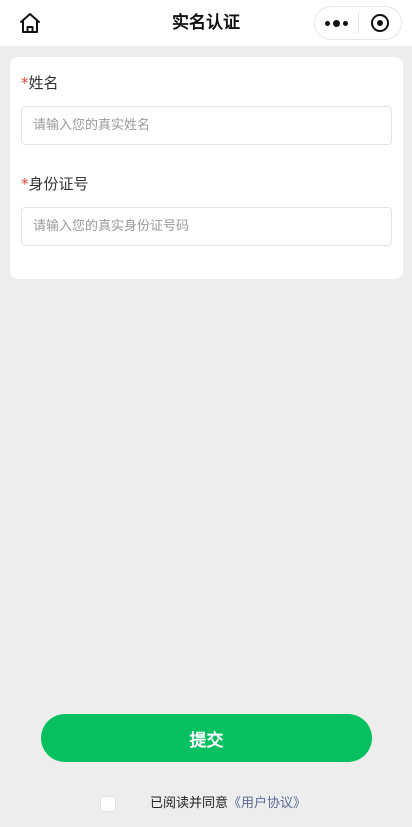 The height and width of the screenshot is (827, 412). What do you see at coordinates (189, 803) in the screenshot?
I see `agreement-statement: 已阅读并同意` at bounding box center [189, 803].